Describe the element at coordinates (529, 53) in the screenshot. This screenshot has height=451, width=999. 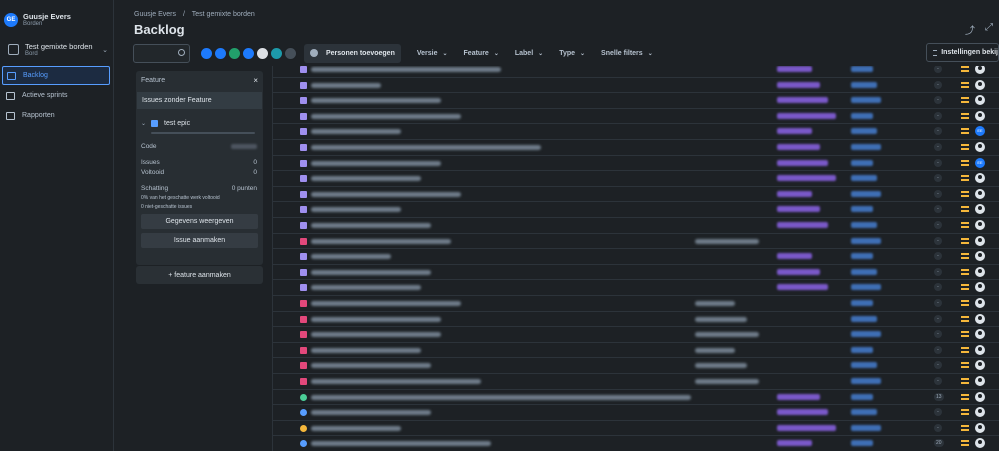
I see `filter-label: Label ⌄` at that location.